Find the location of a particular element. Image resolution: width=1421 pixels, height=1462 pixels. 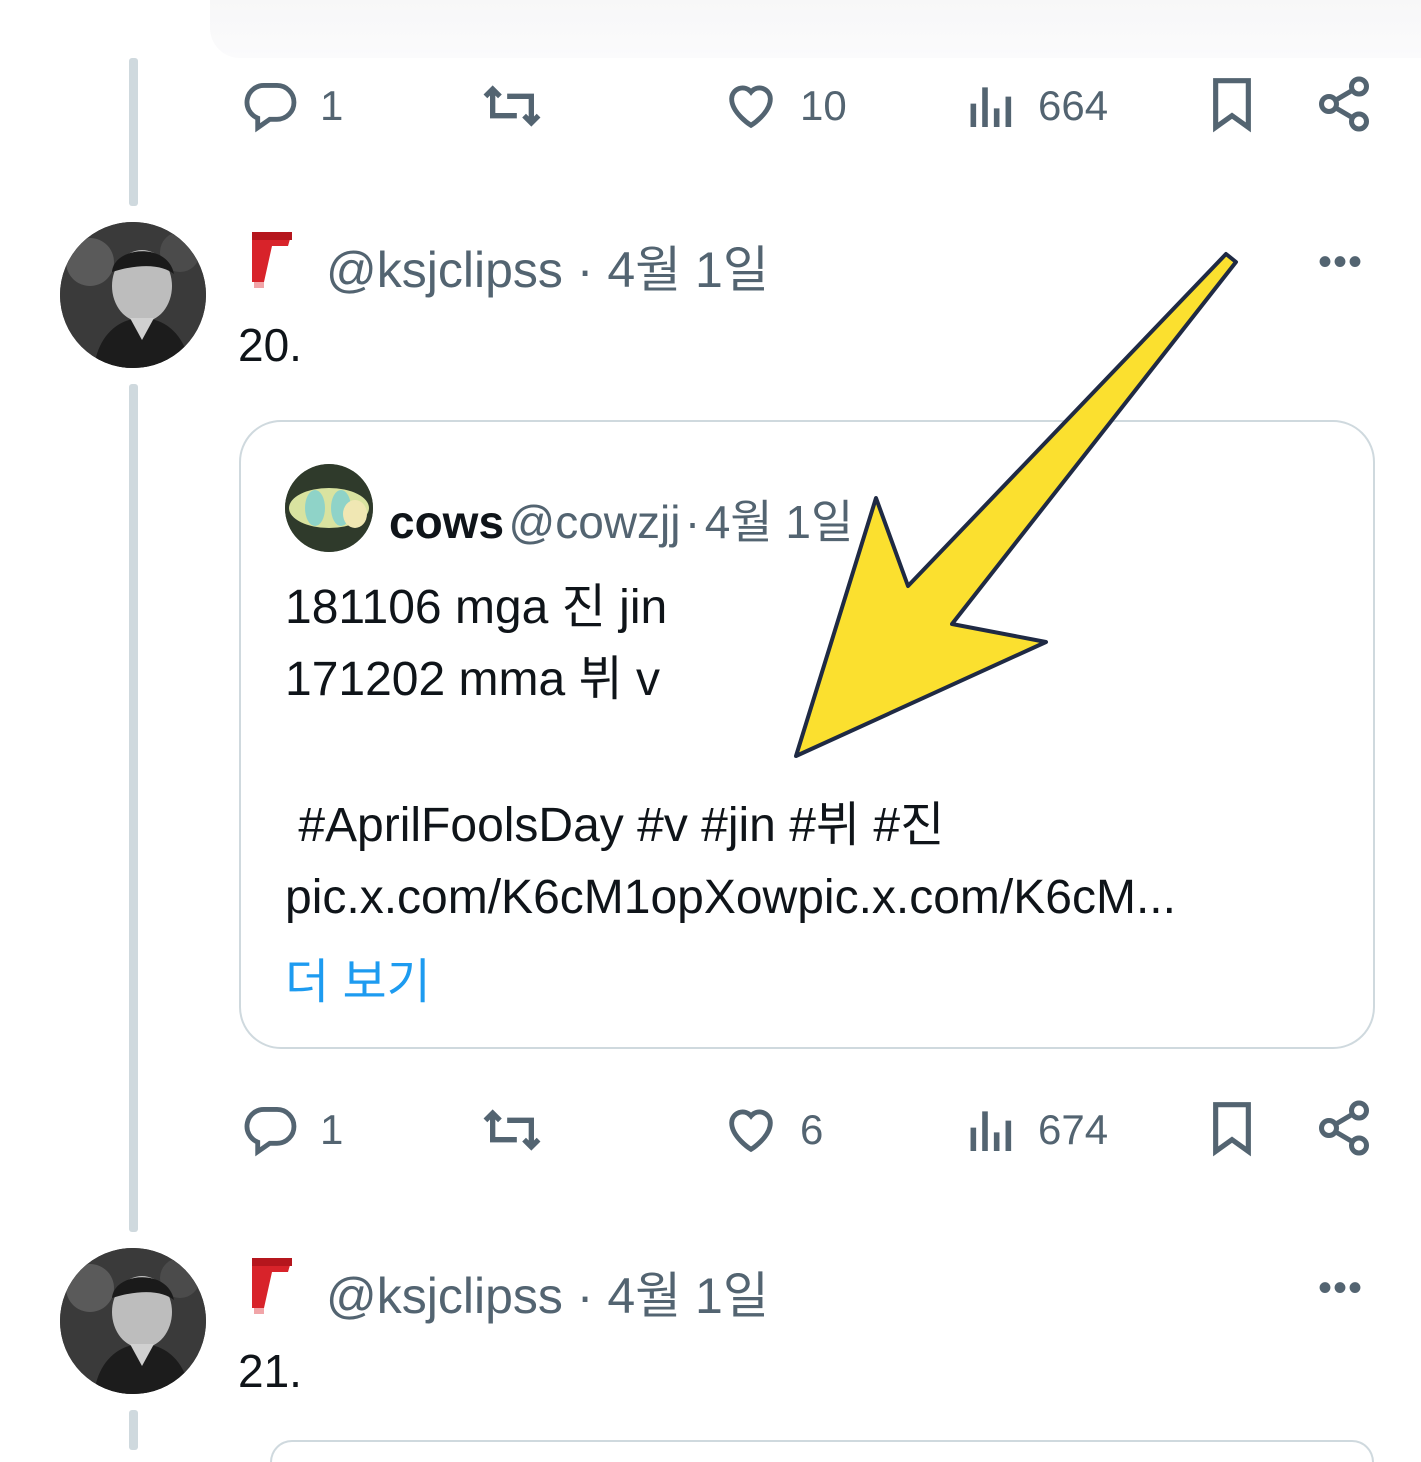

quote-user-handle: @cowzjj is located at coordinates (595, 522).